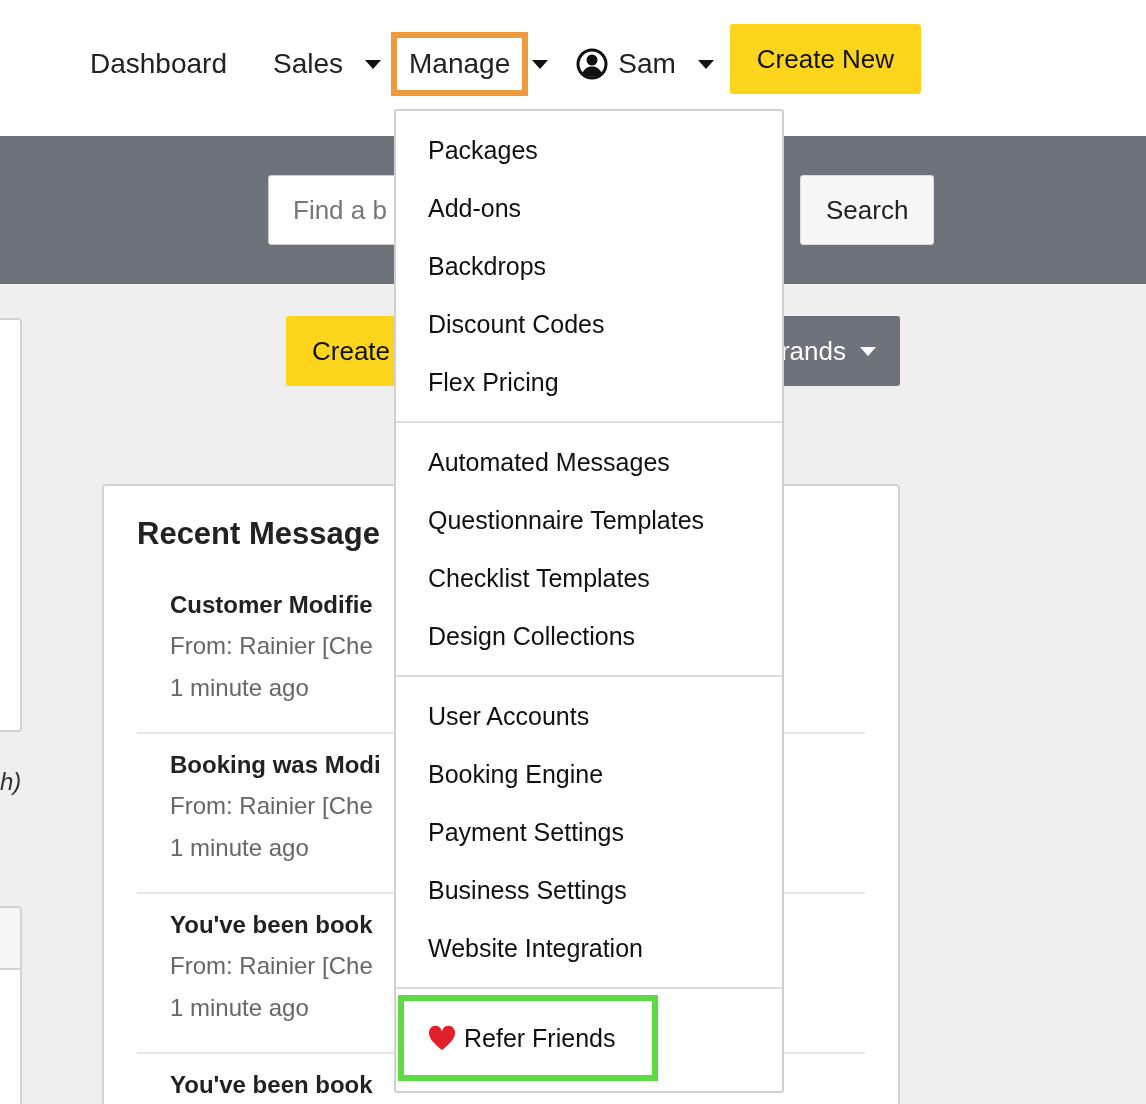  Describe the element at coordinates (825, 59) in the screenshot. I see `create-new-button: Create New` at that location.